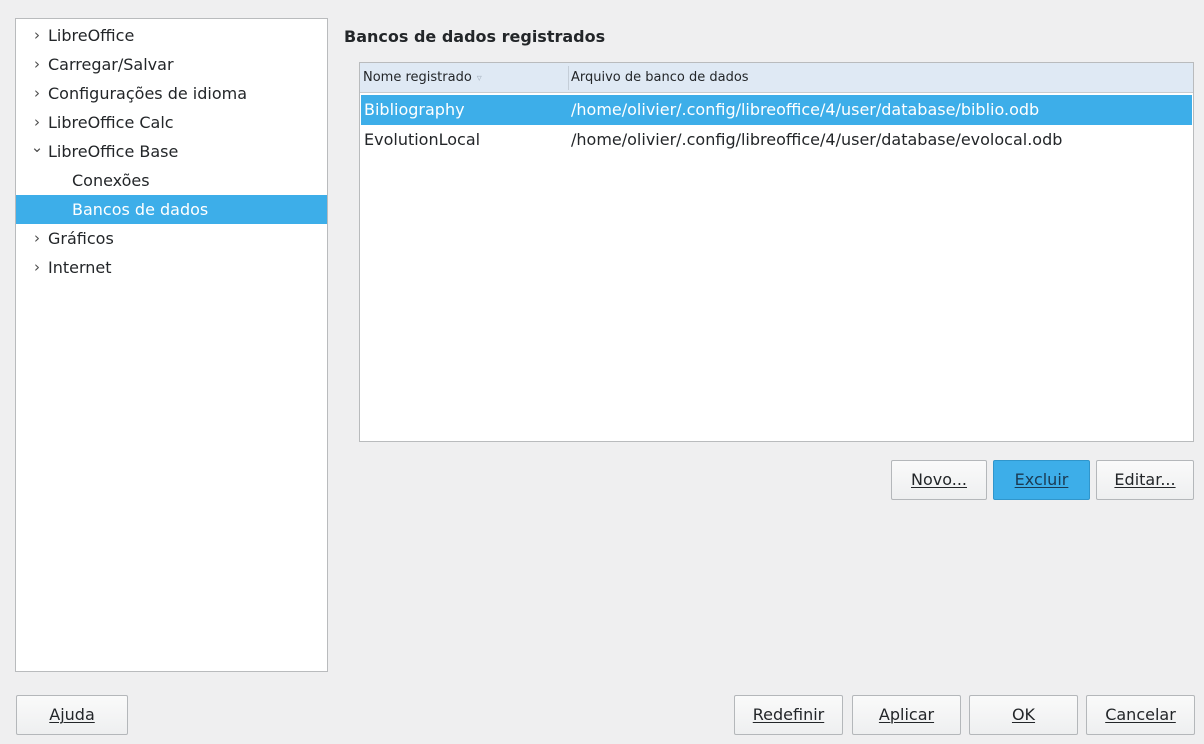 This screenshot has width=1204, height=744. I want to click on tree-item-libreoffice: › LibreOffice, so click(171, 35).